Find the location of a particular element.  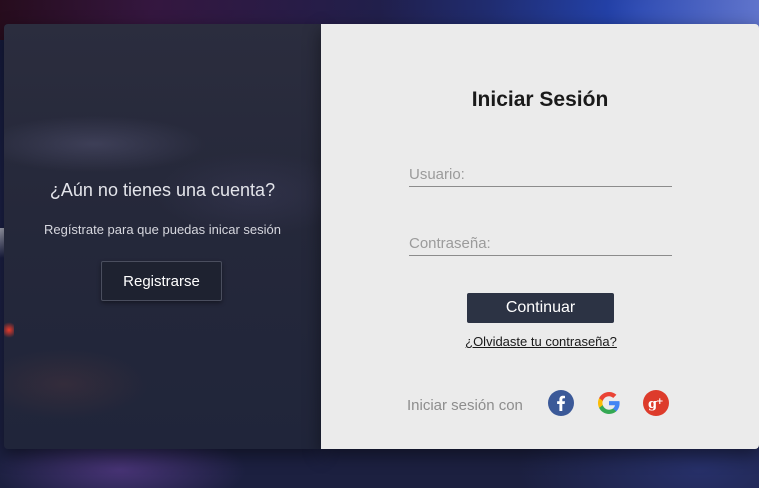

password-field is located at coordinates (540, 243).